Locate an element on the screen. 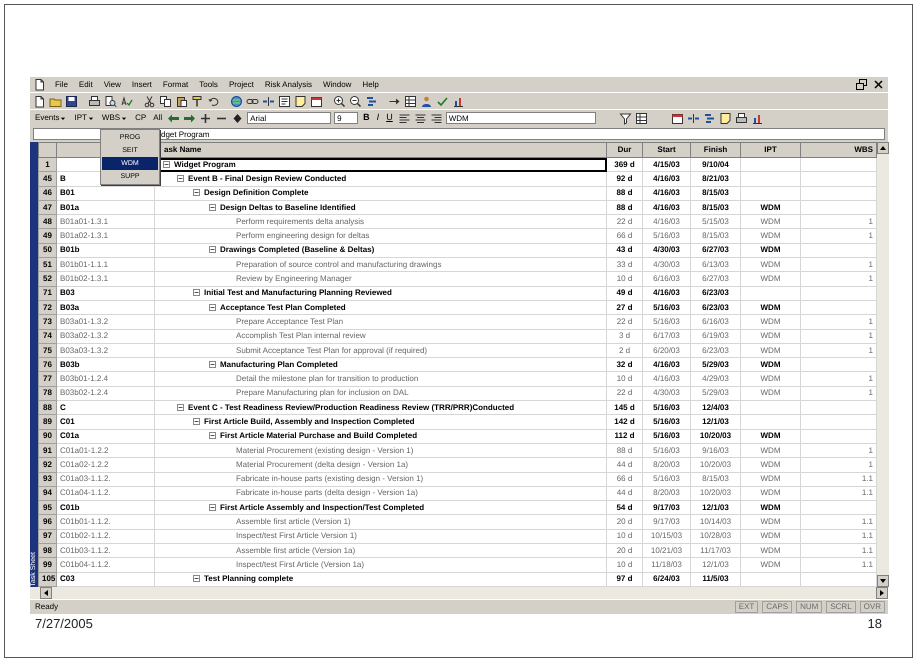 The image size is (917, 662). zoom-in-icon is located at coordinates (339, 101).